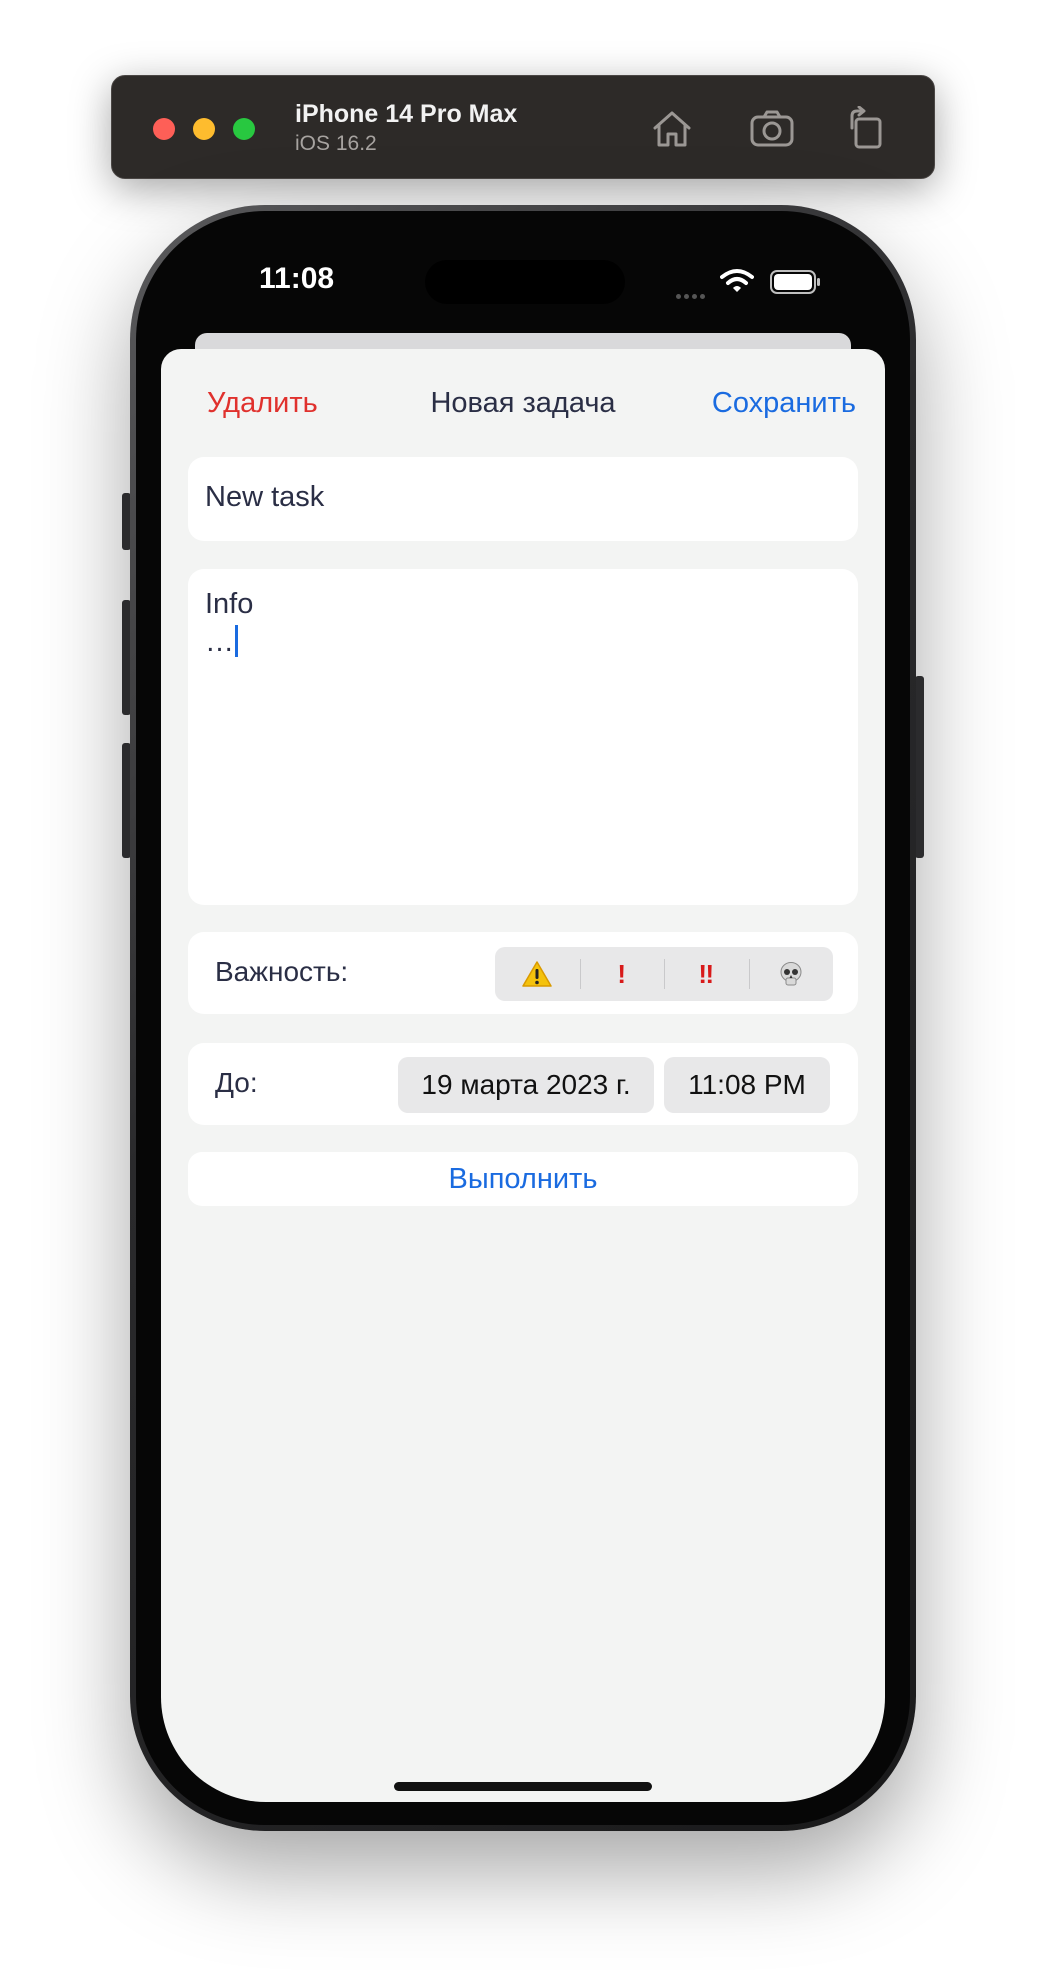 This screenshot has height=1984, width=1046. What do you see at coordinates (236, 641) in the screenshot?
I see `text-cursor` at bounding box center [236, 641].